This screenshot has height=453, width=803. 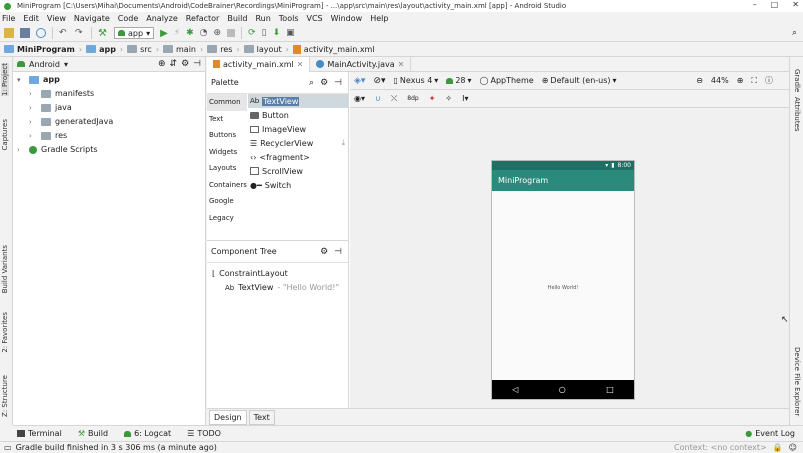 I want to click on tree-node-generatedjava: › generatedJava, so click(x=71, y=121).